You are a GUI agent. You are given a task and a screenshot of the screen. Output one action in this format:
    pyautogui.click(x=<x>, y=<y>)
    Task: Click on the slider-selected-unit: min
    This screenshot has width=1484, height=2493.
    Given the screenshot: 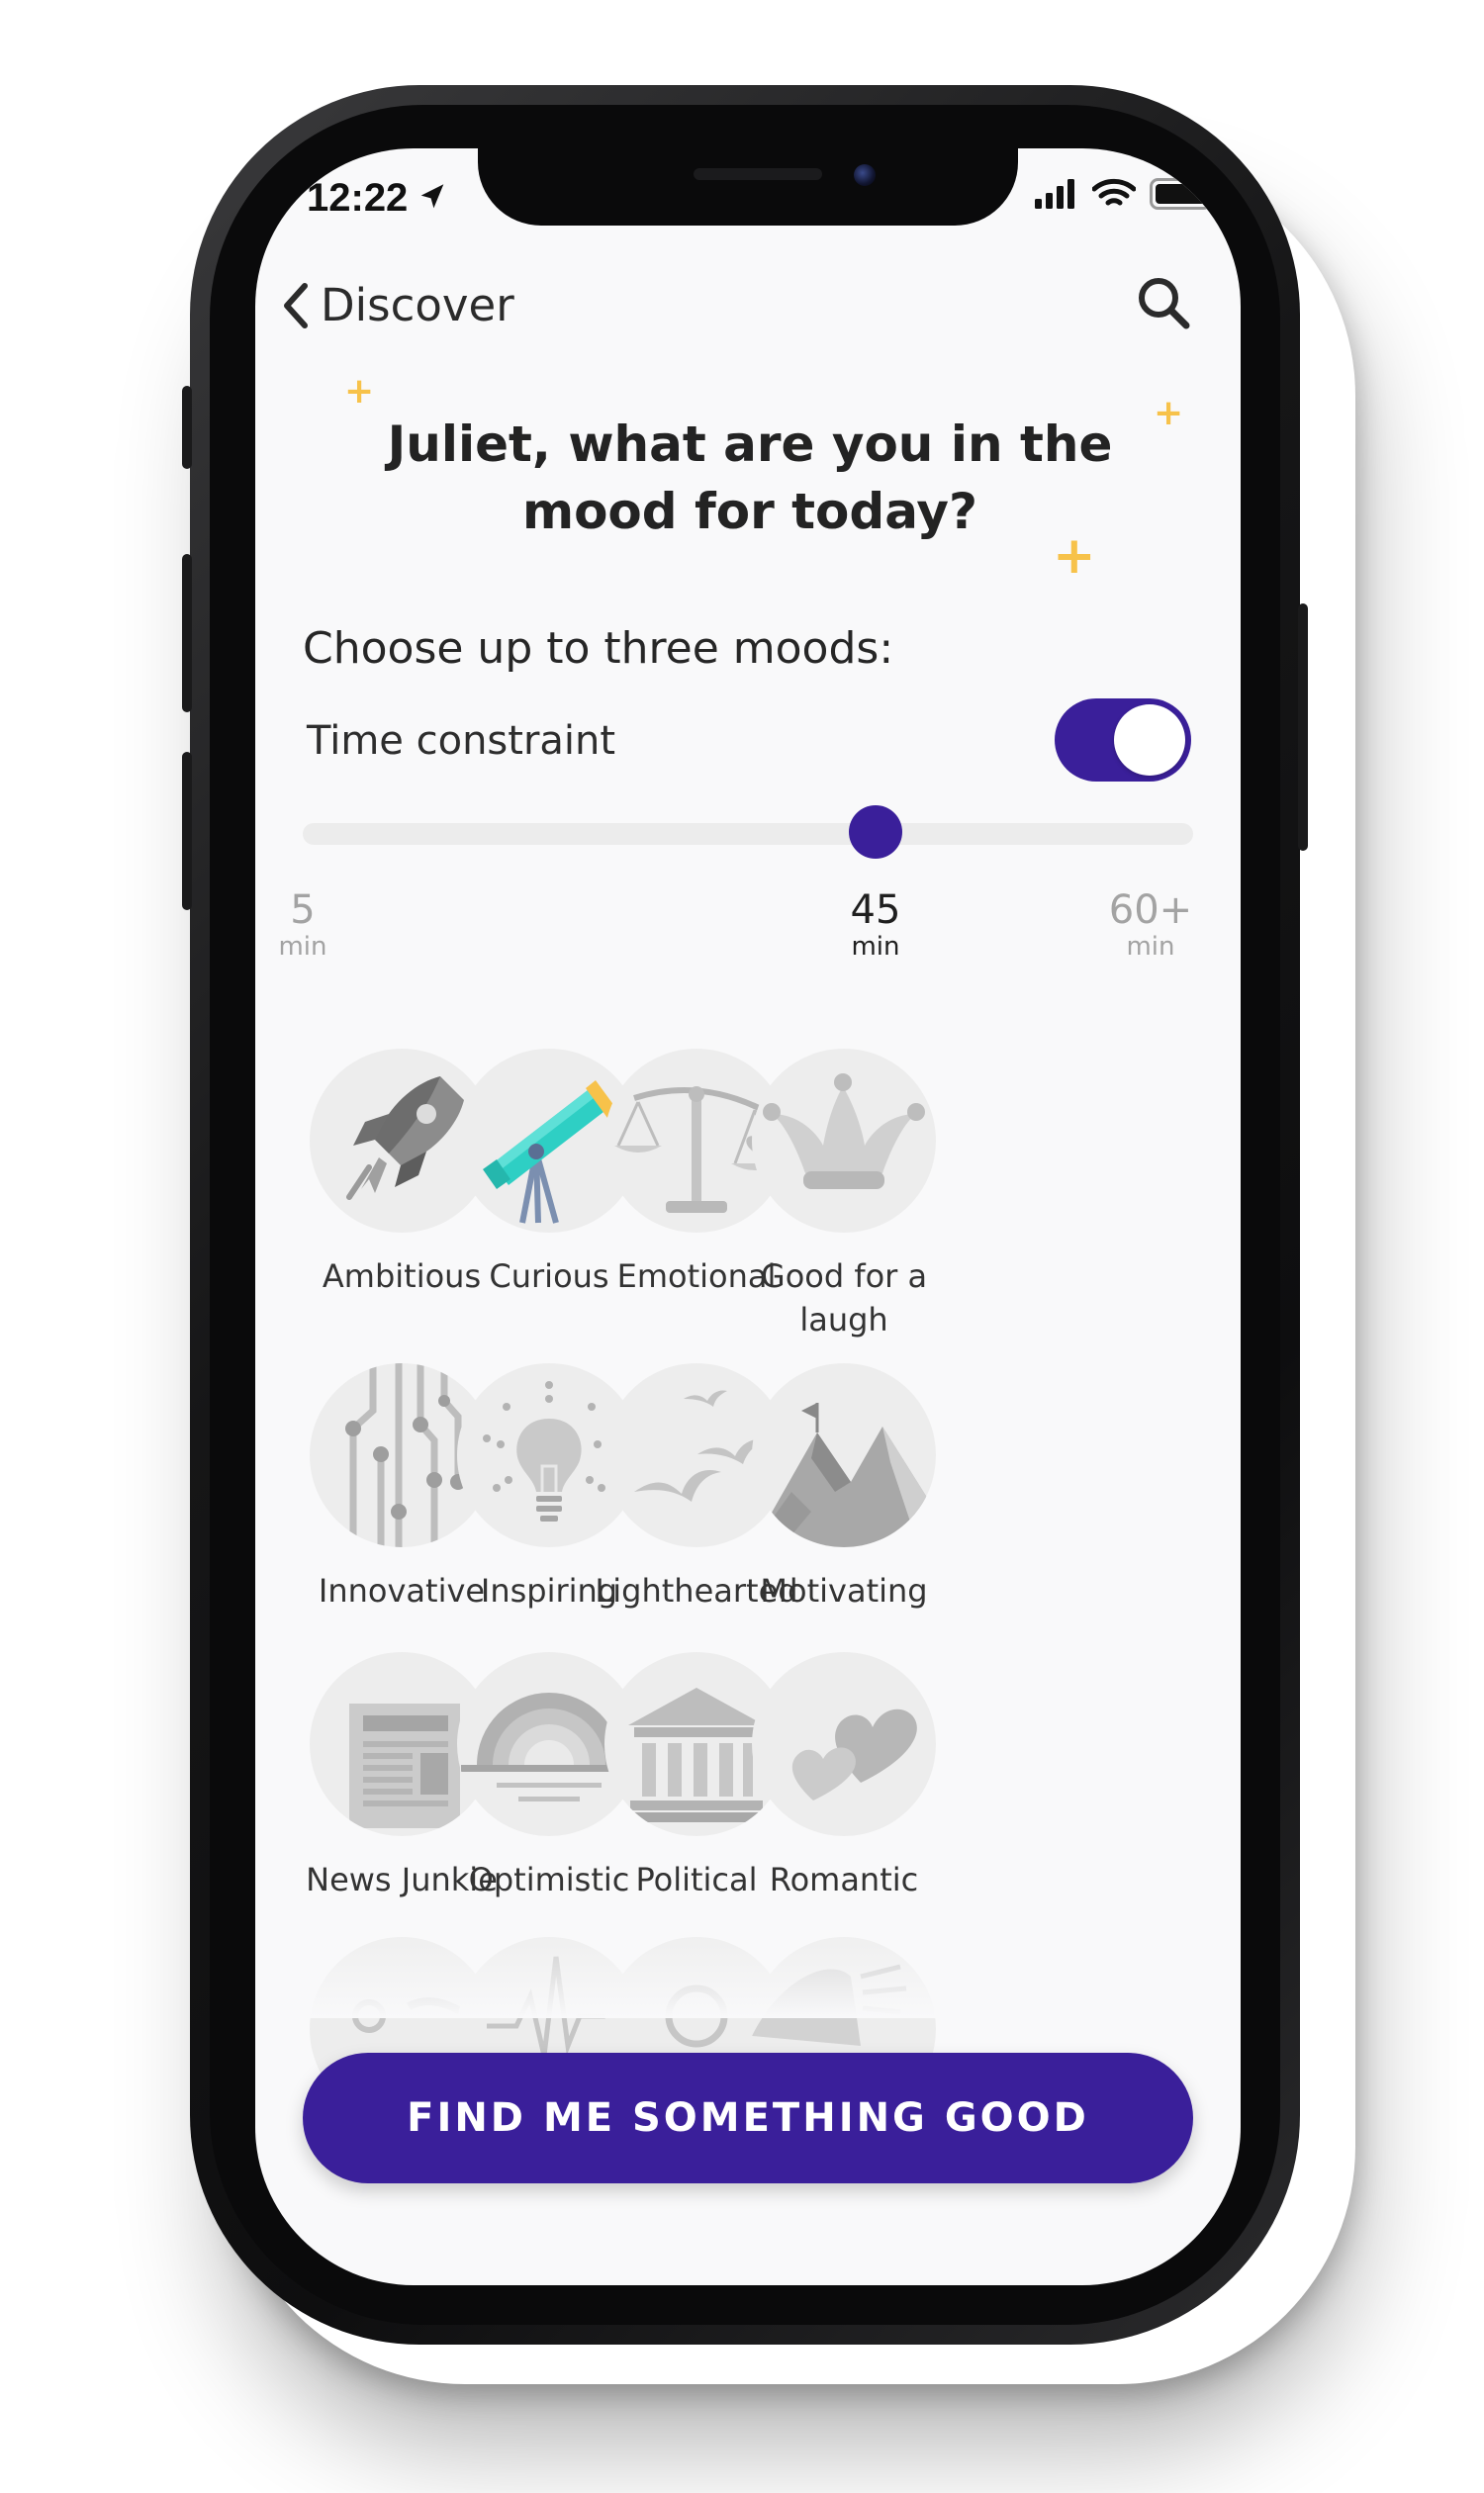 What is the action you would take?
    pyautogui.click(x=875, y=947)
    